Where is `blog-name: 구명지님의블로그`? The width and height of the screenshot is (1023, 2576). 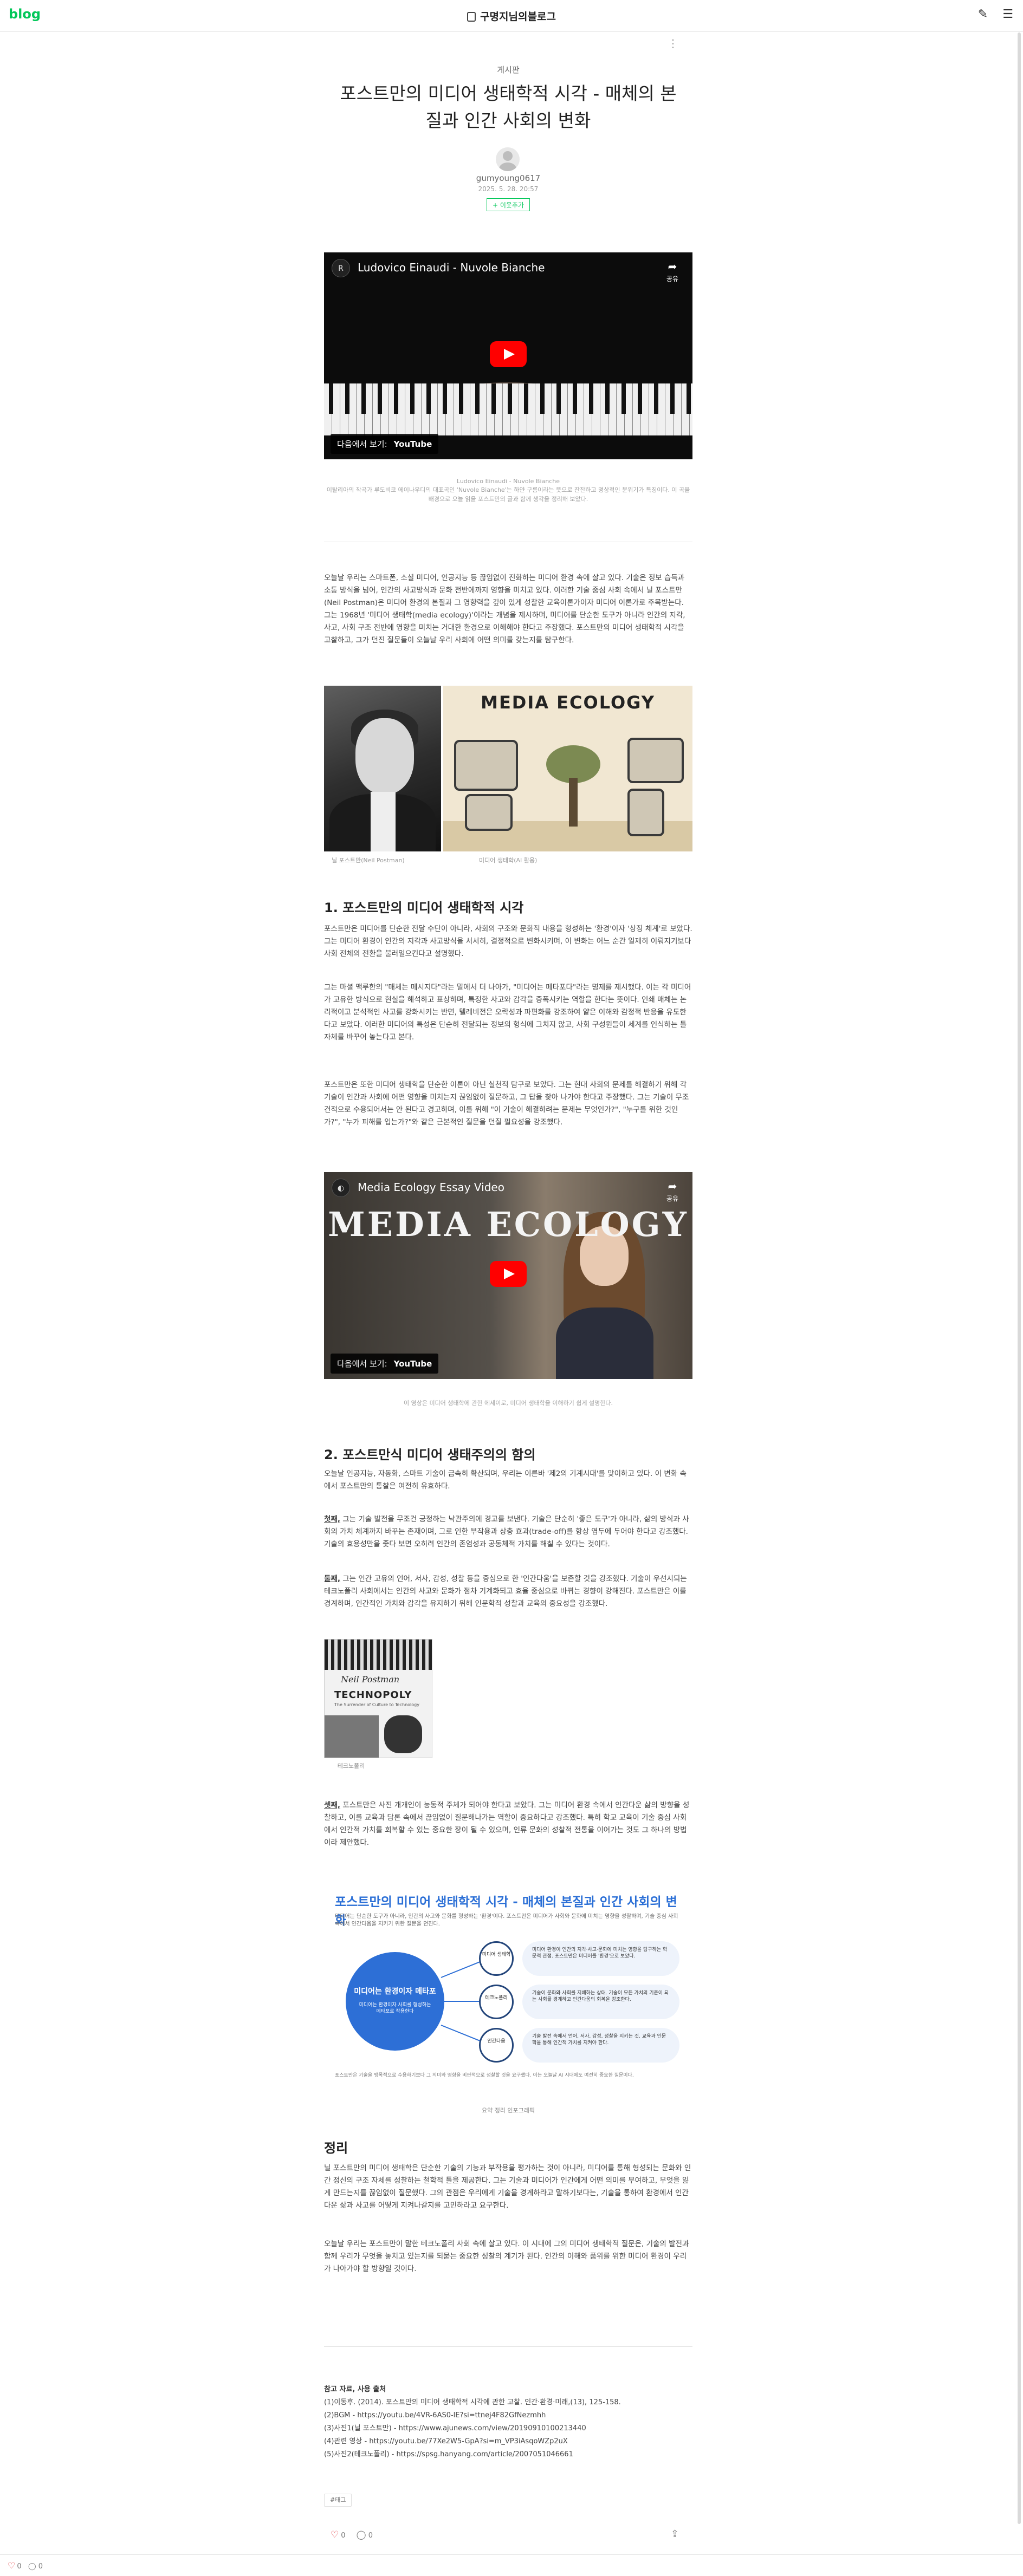
blog-name: 구명지님의블로그 is located at coordinates (511, 16).